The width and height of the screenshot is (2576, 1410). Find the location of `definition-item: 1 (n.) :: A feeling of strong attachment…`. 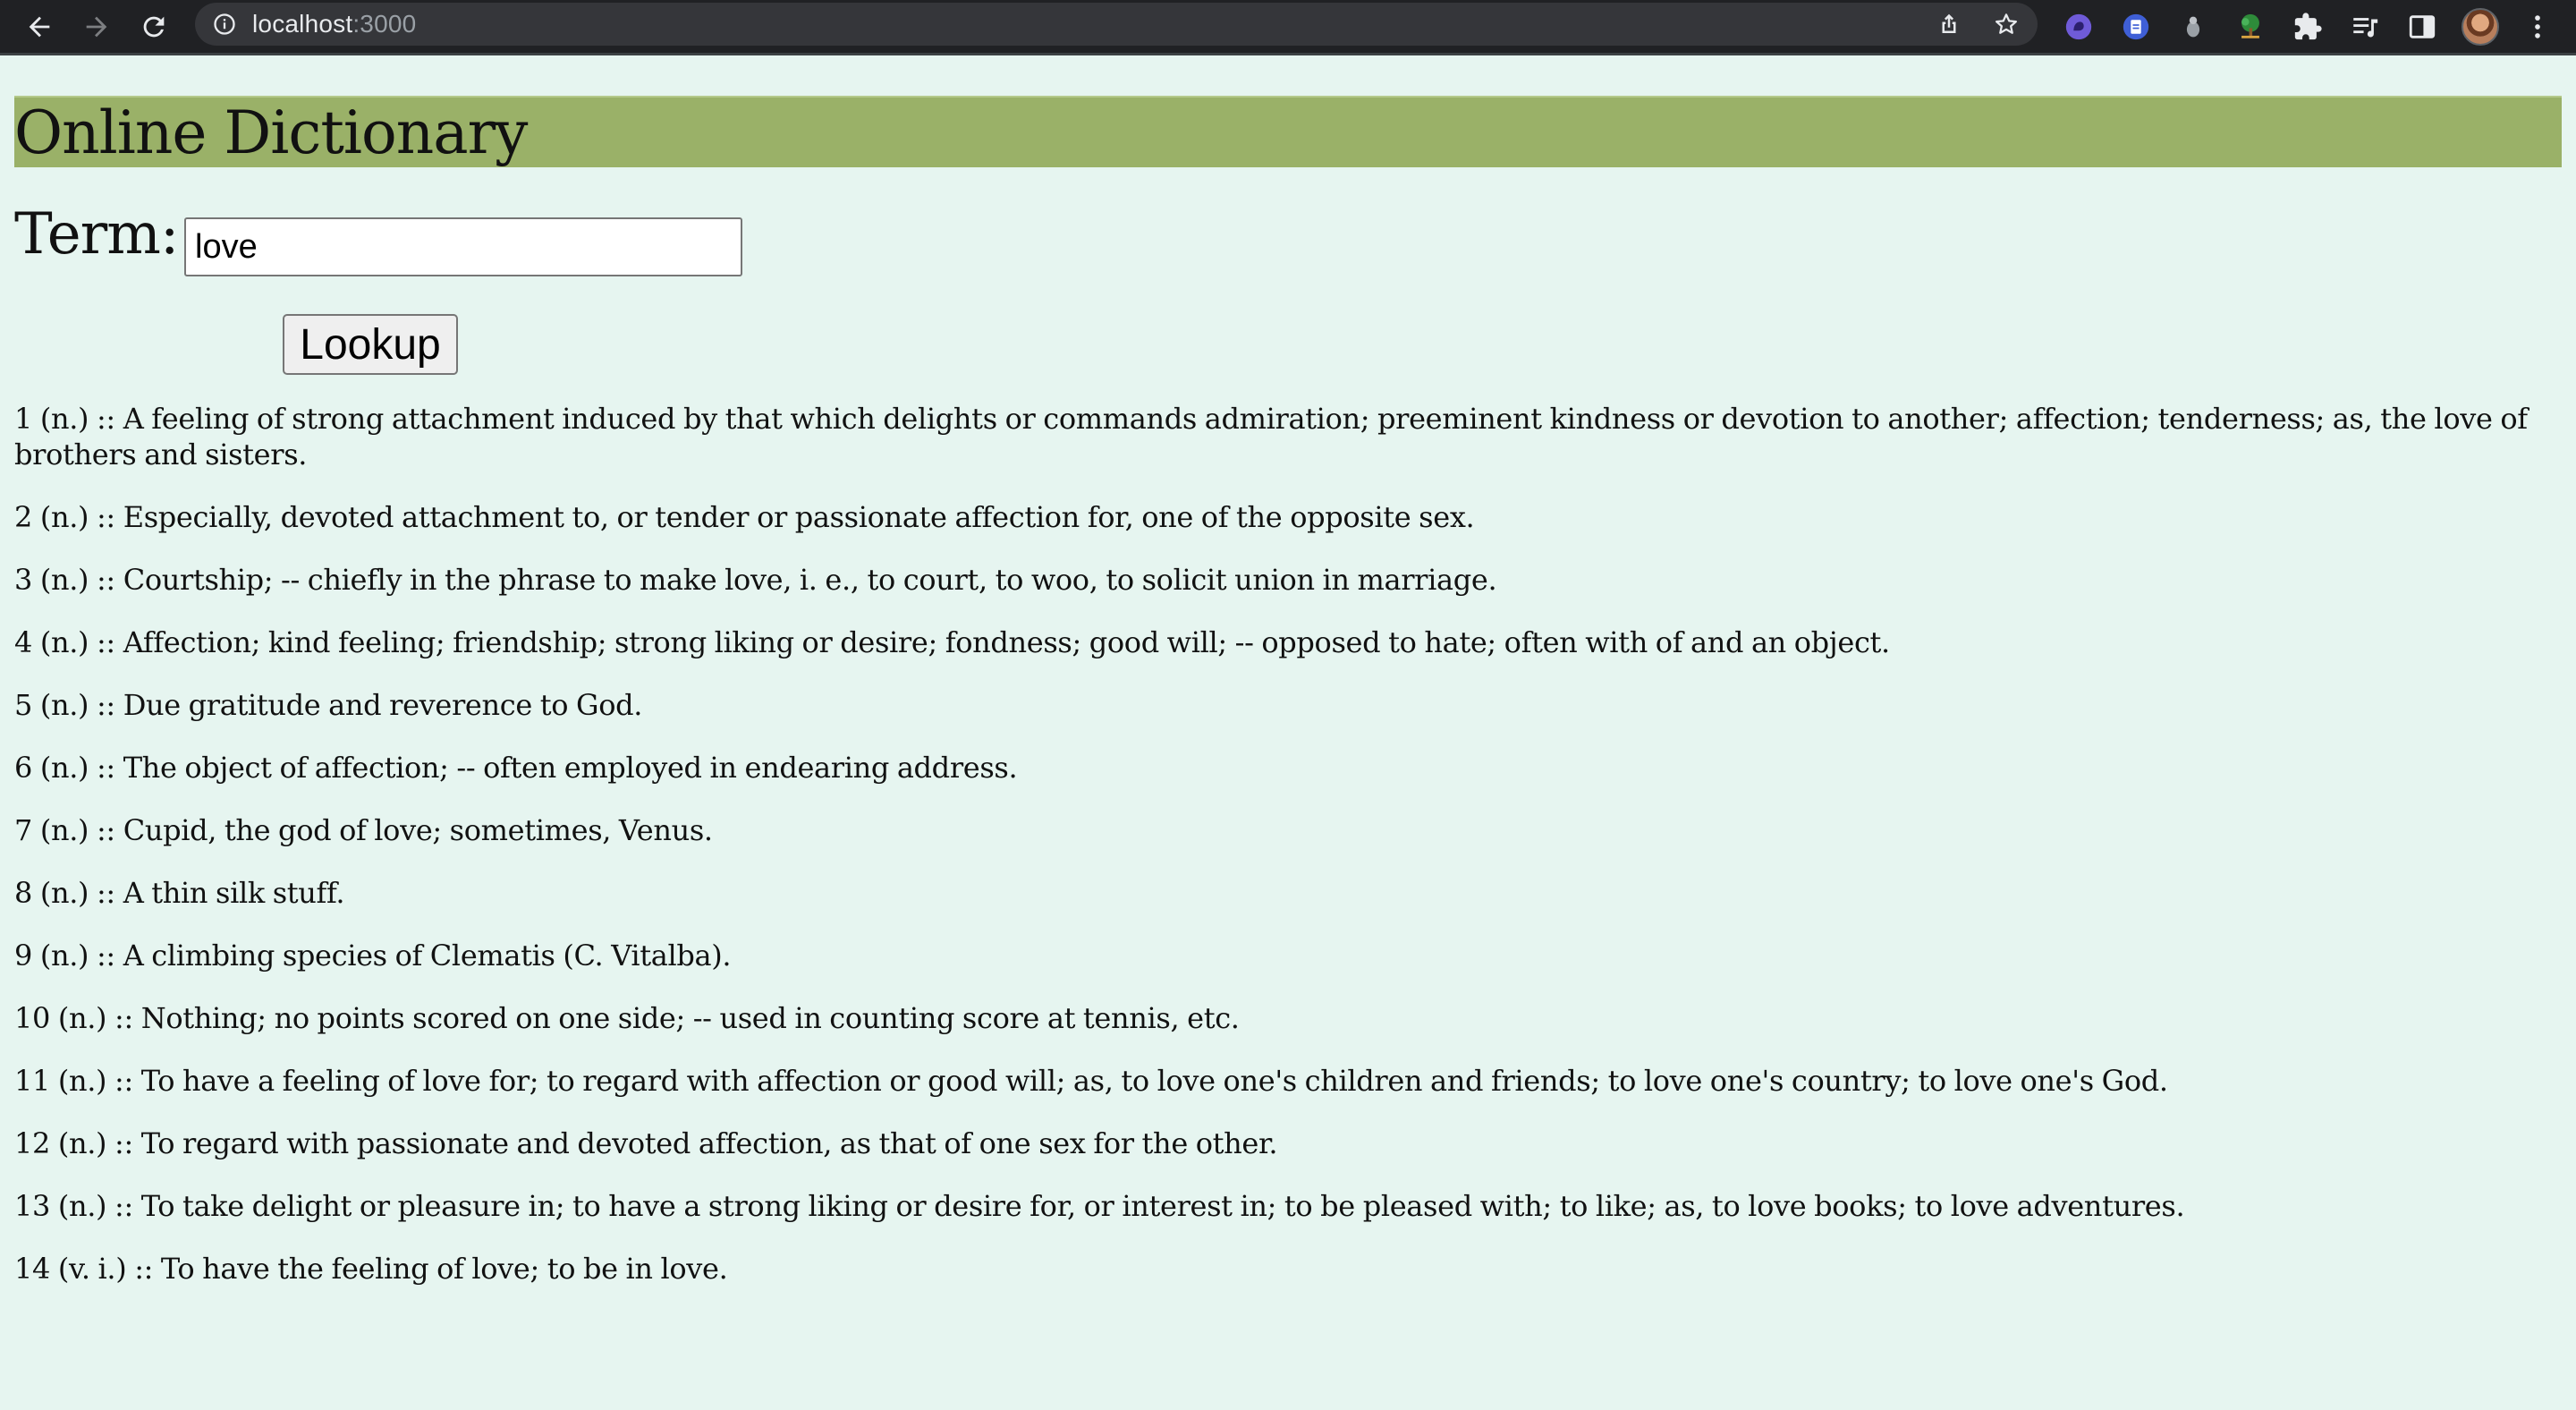

definition-item: 1 (n.) :: A feeling of strong attachment… is located at coordinates (1271, 437).